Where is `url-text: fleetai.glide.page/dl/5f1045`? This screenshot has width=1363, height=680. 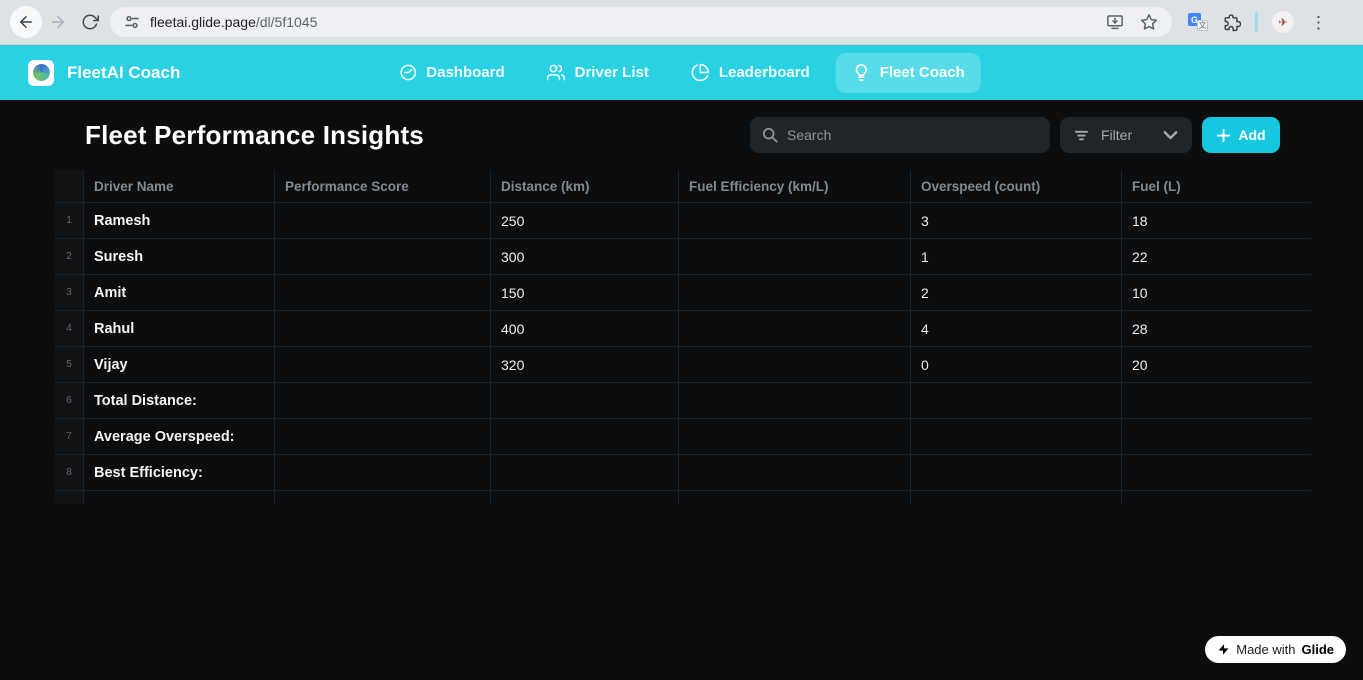 url-text: fleetai.glide.page/dl/5f1045 is located at coordinates (234, 22).